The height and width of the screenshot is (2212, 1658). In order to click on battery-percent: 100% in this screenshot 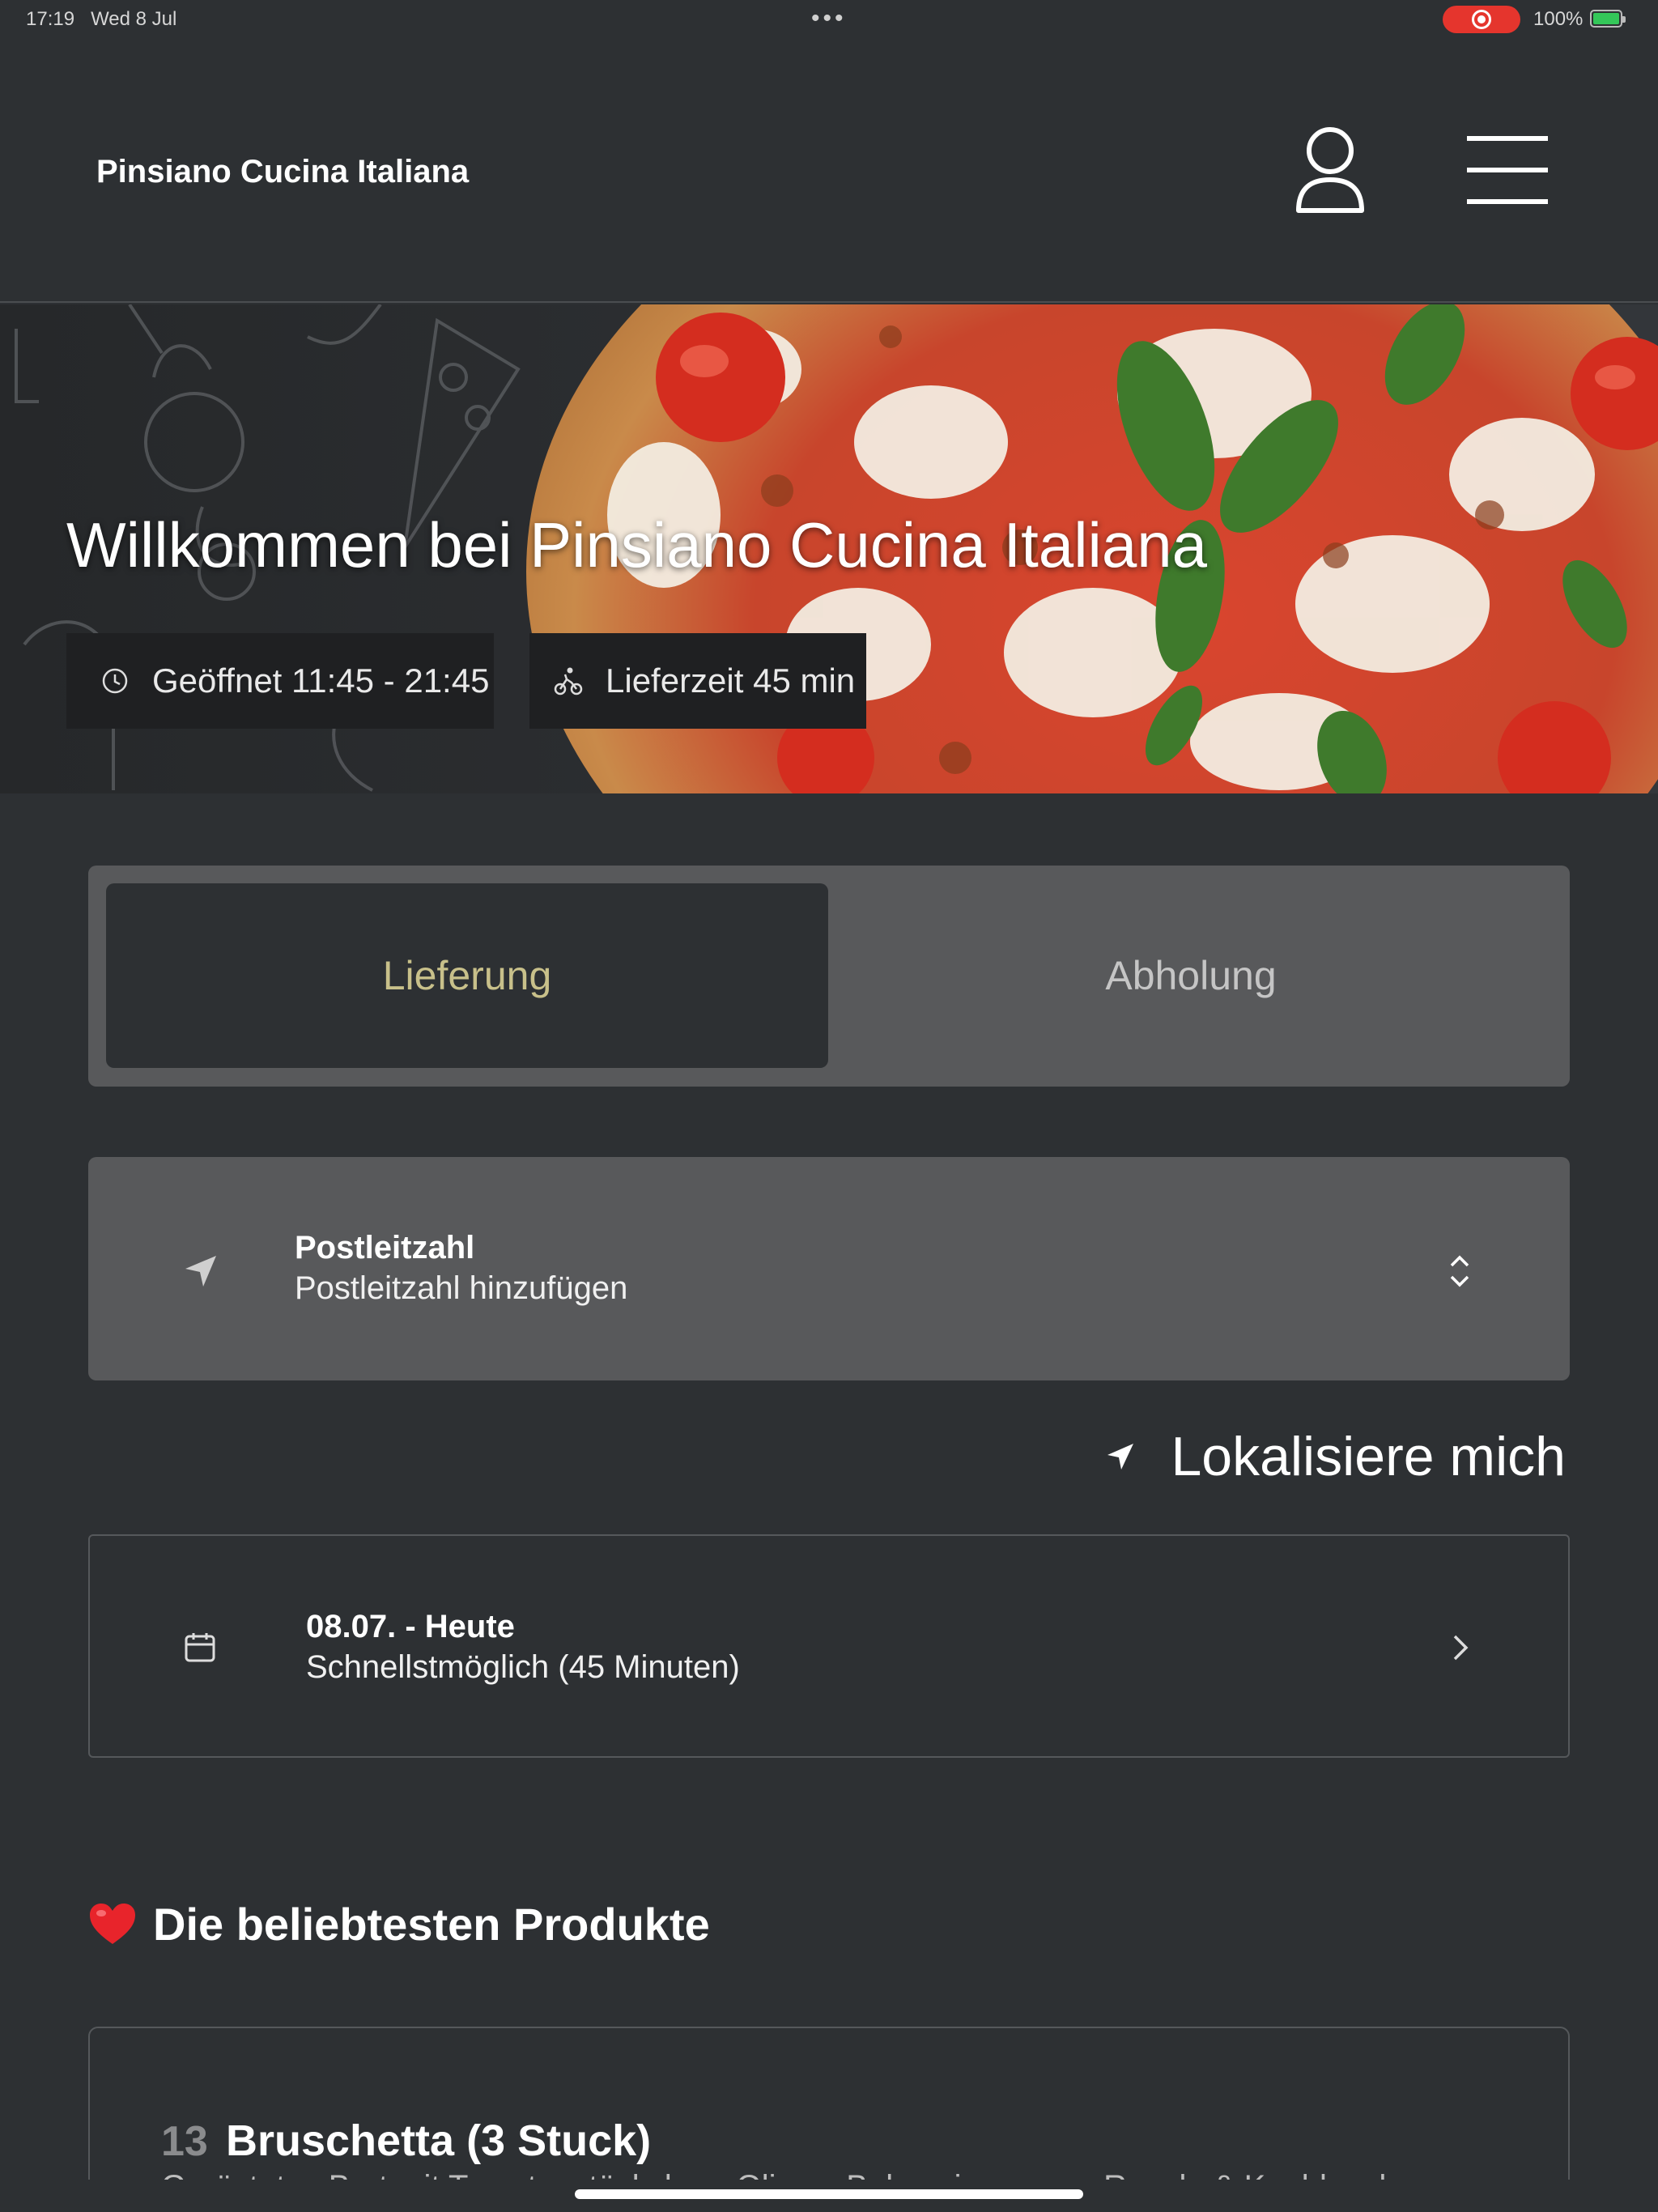, I will do `click(1558, 19)`.